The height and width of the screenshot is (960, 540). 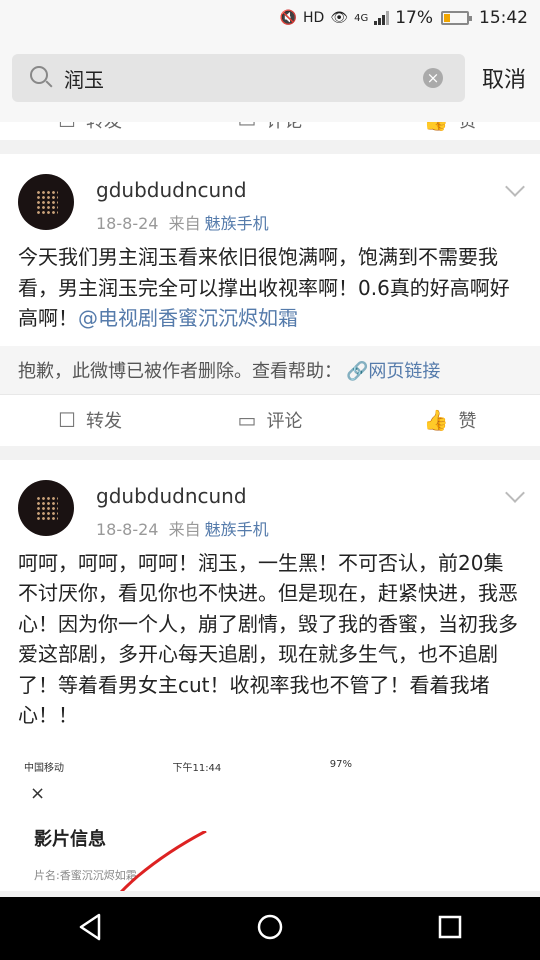 I want to click on action-row-previous: ☐转发 ▭评论 👍赞, so click(x=270, y=131).